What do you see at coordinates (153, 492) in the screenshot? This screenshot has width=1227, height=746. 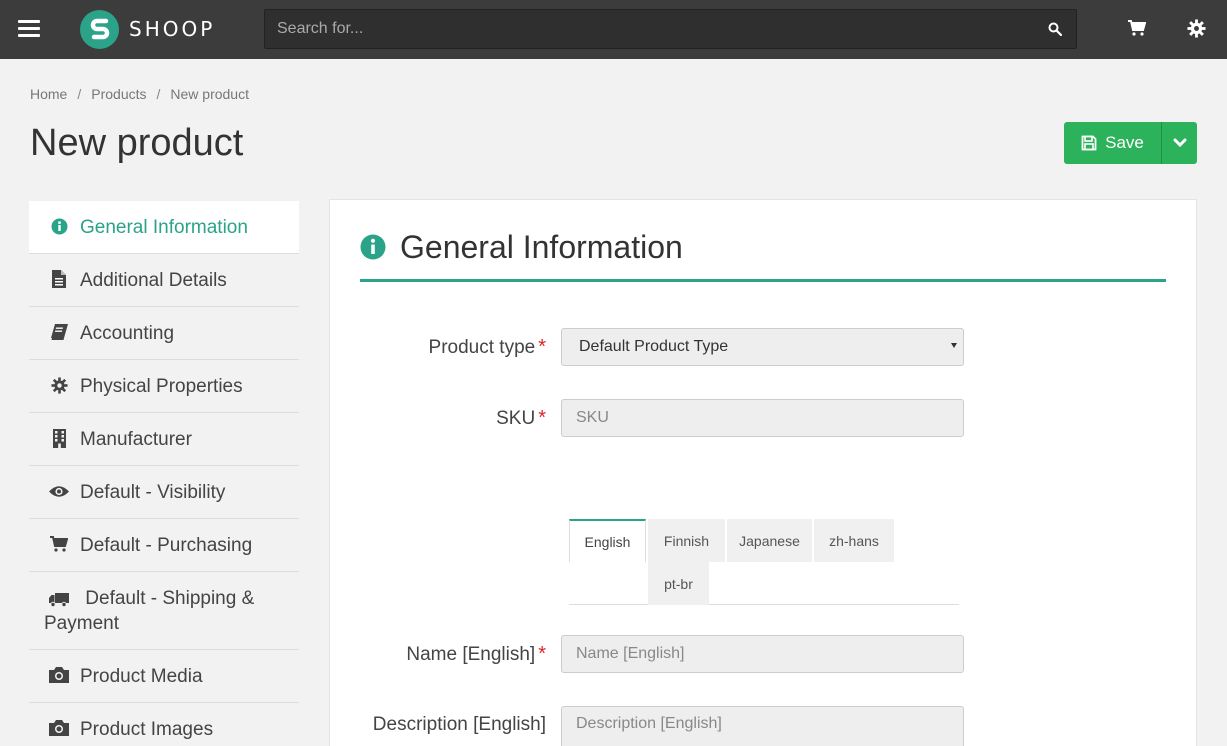 I see `sidebar-item-label: Default - Visibility` at bounding box center [153, 492].